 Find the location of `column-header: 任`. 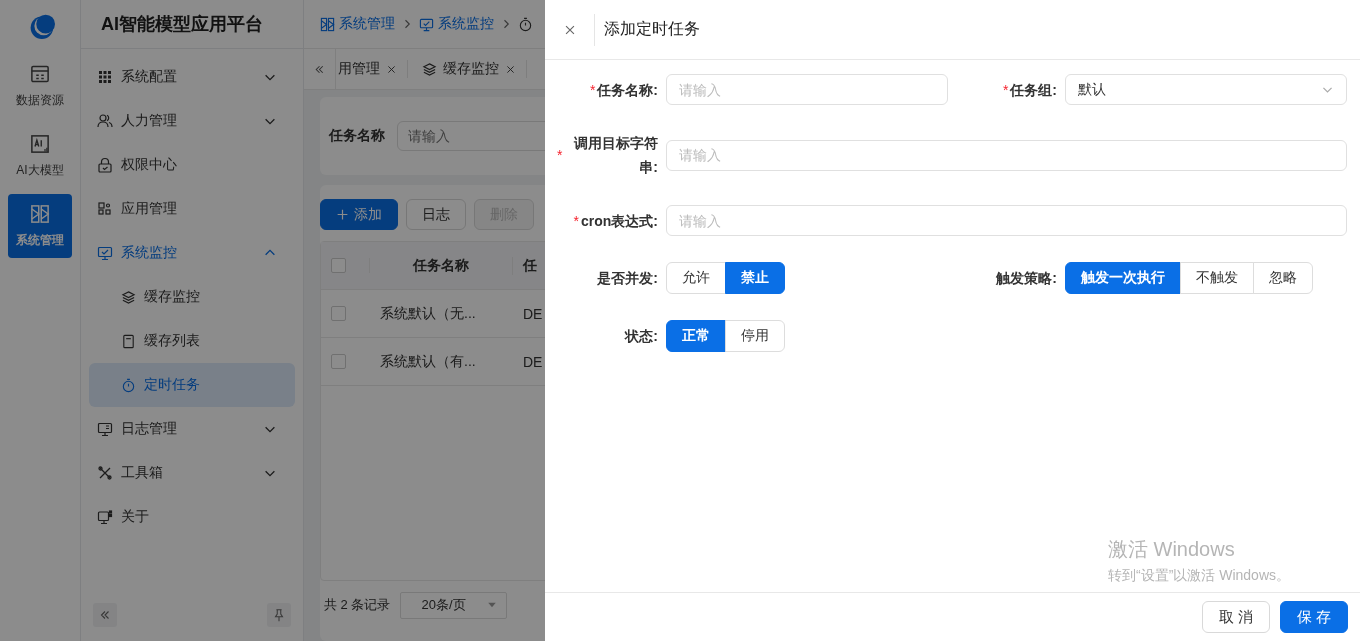

column-header: 任 is located at coordinates (529, 265).